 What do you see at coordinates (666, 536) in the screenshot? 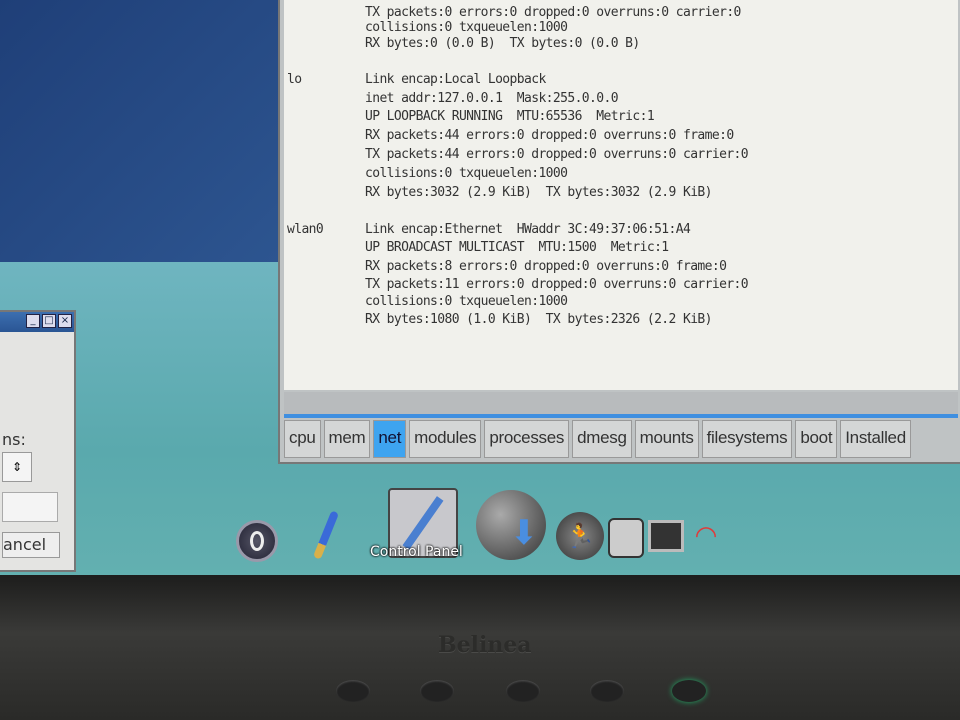
I see `monitor-icon` at bounding box center [666, 536].